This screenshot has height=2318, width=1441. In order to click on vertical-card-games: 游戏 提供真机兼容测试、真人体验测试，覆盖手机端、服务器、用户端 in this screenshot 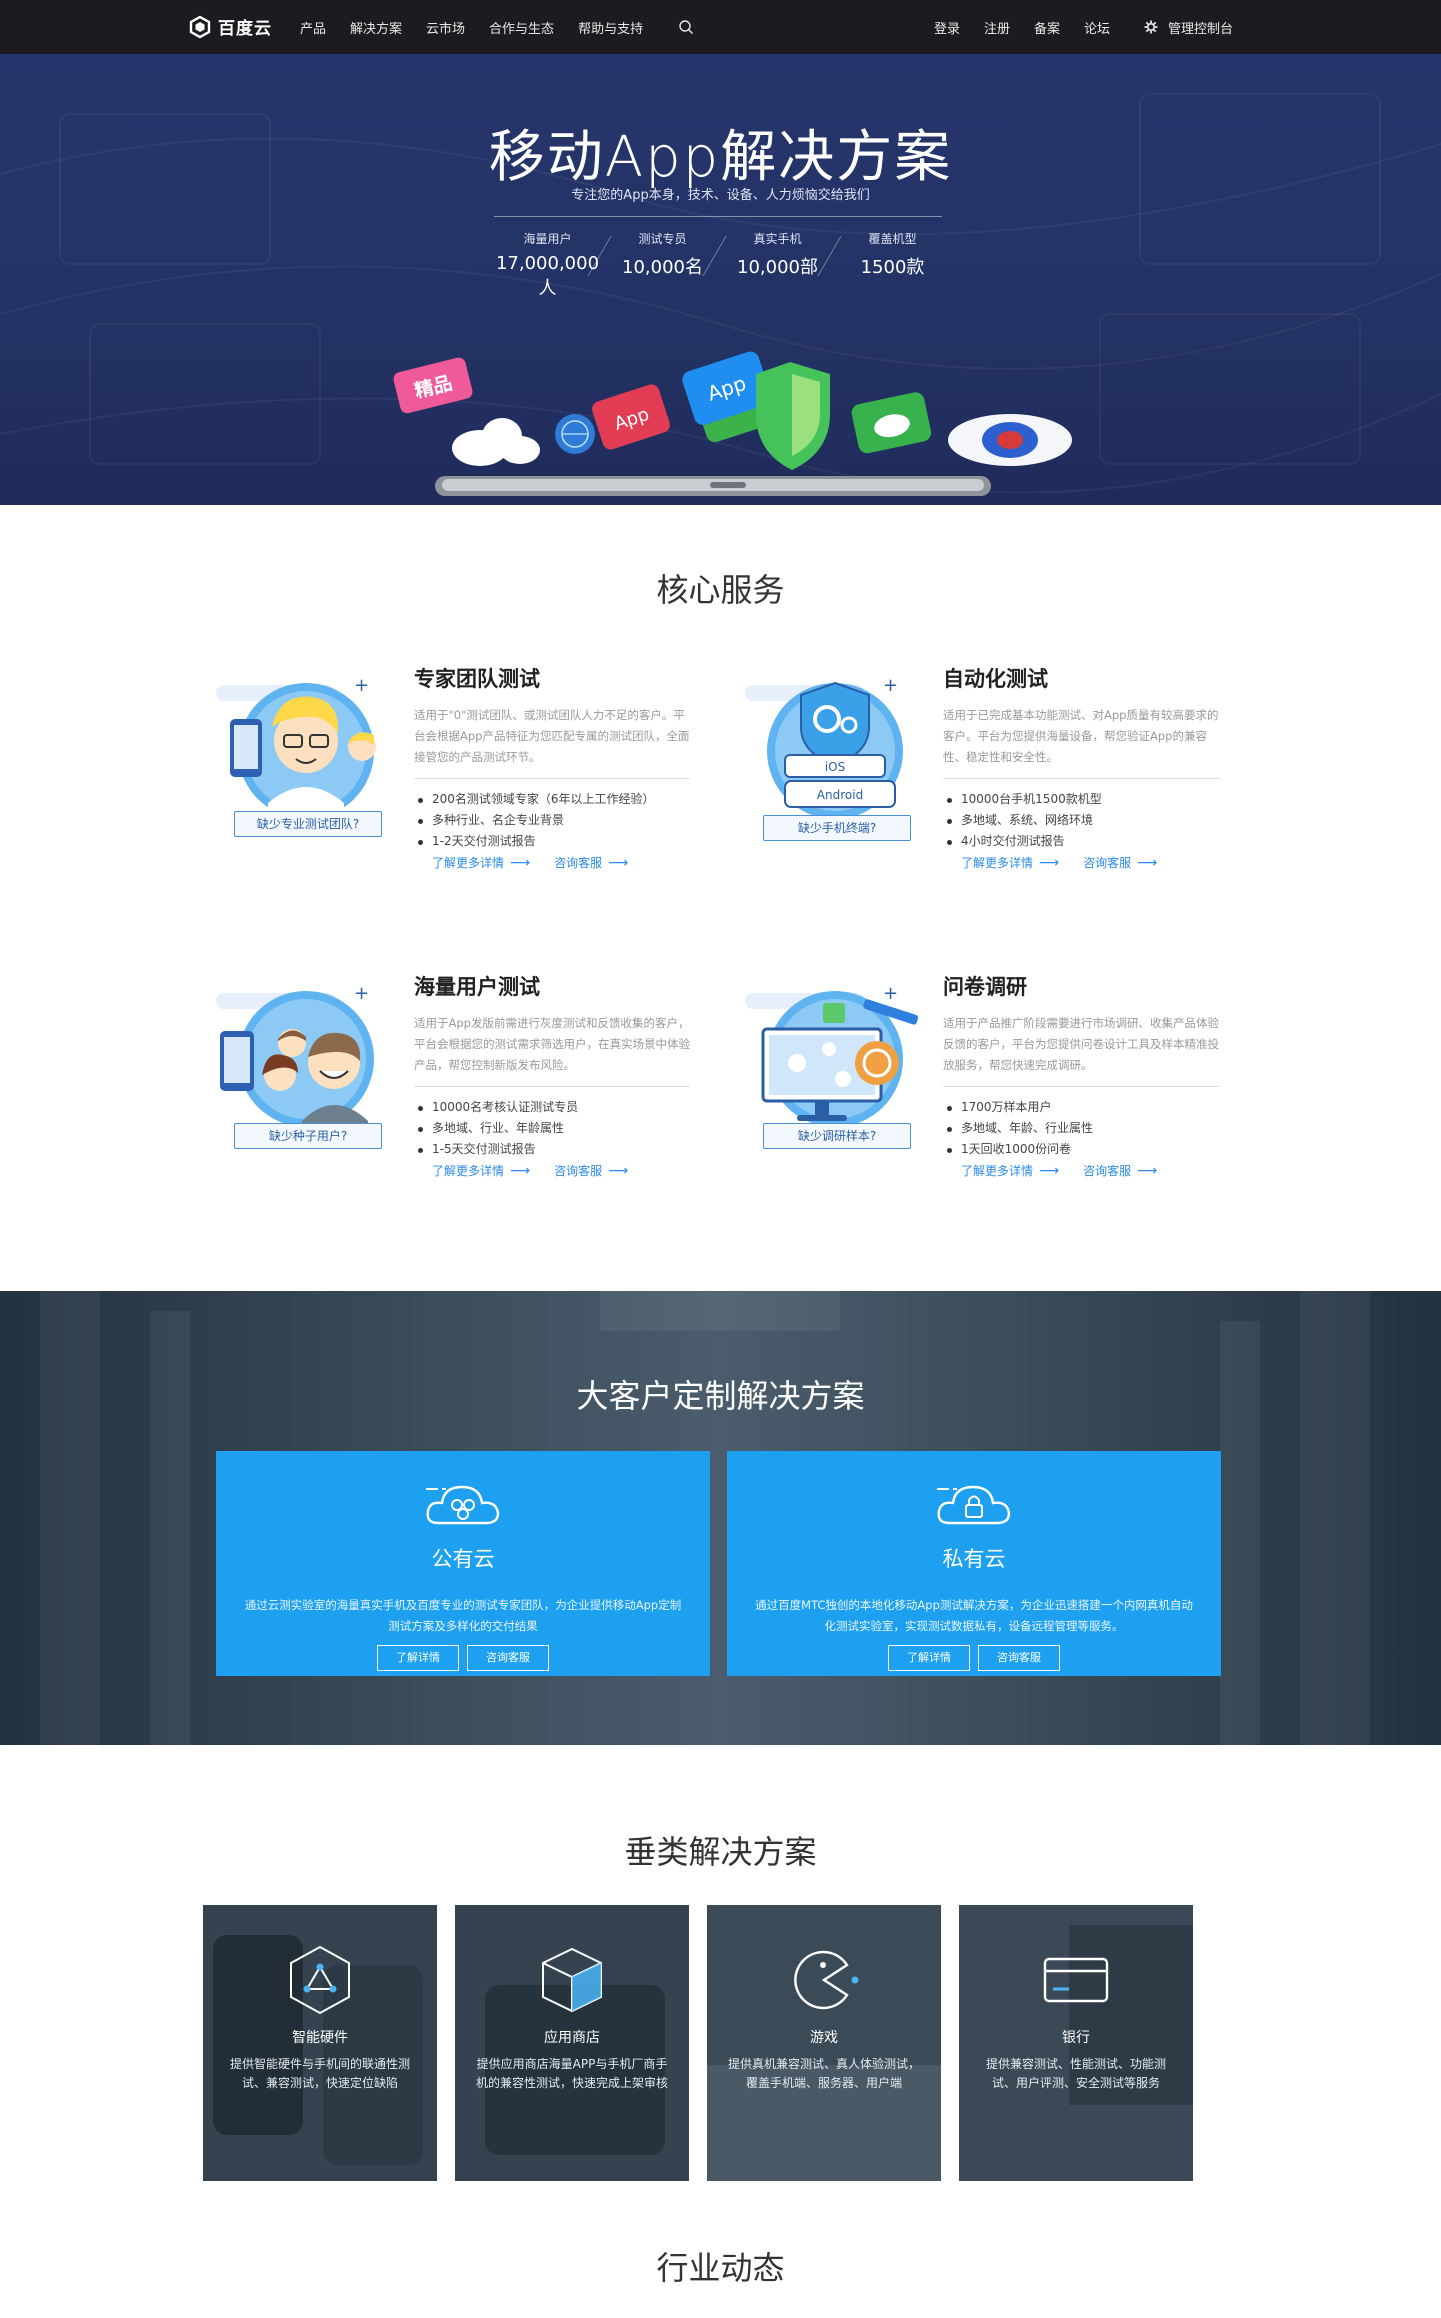, I will do `click(824, 2043)`.